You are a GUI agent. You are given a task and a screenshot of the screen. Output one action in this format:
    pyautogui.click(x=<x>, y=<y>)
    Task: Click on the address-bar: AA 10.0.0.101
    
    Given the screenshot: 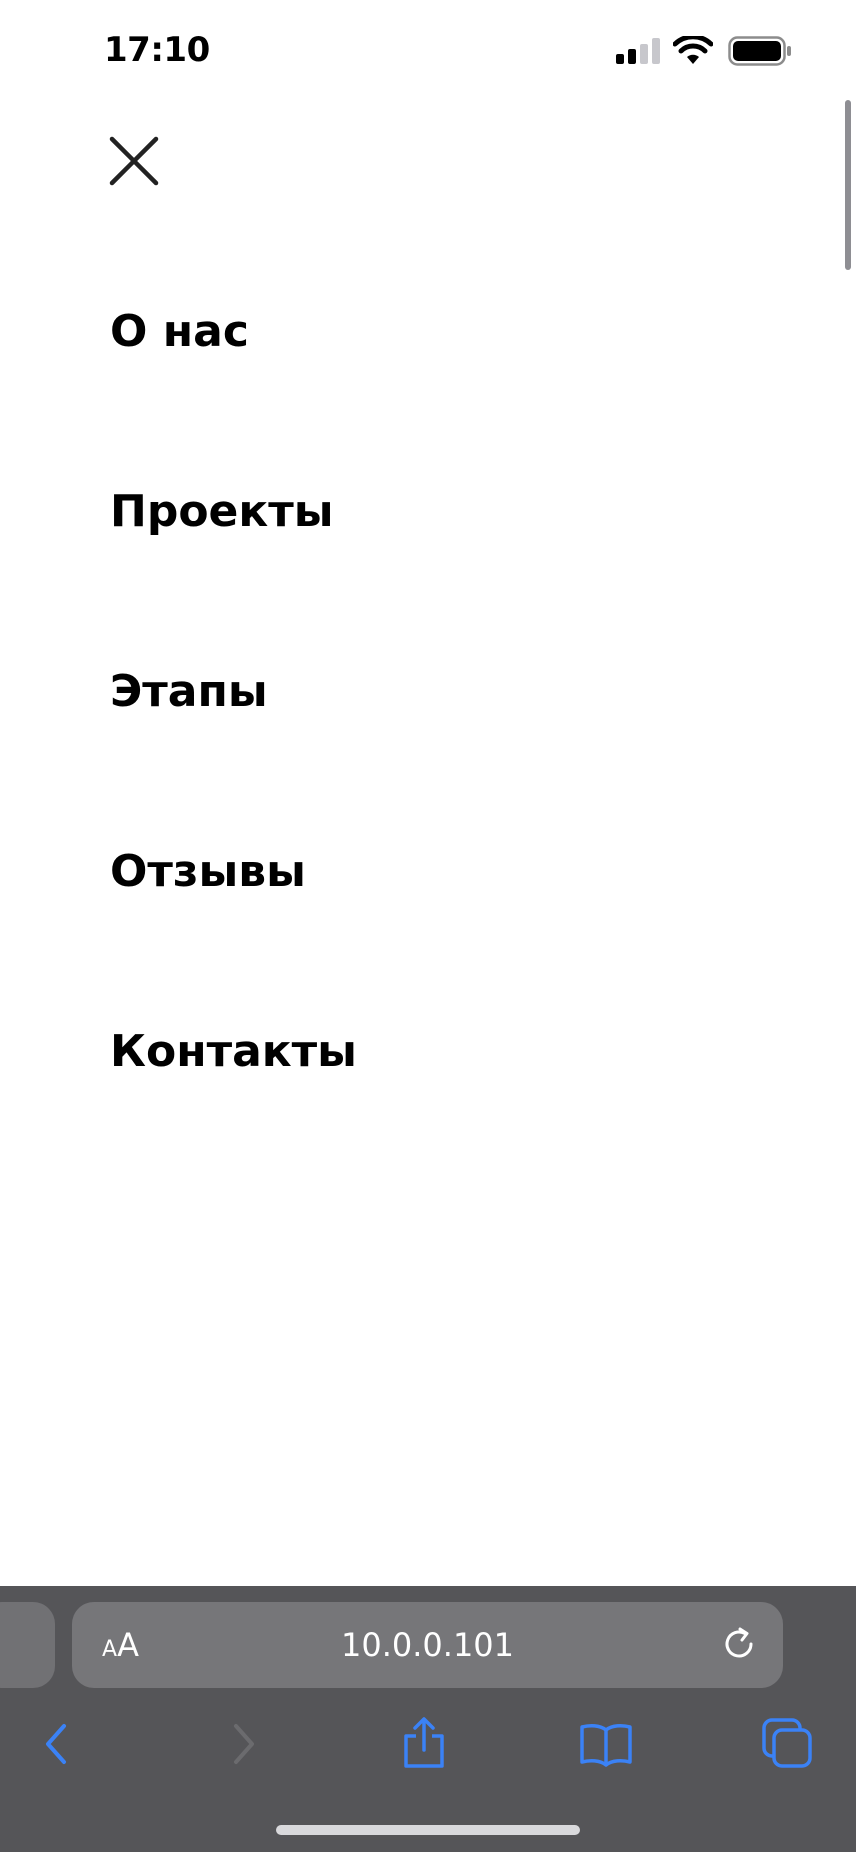 What is the action you would take?
    pyautogui.click(x=427, y=1645)
    